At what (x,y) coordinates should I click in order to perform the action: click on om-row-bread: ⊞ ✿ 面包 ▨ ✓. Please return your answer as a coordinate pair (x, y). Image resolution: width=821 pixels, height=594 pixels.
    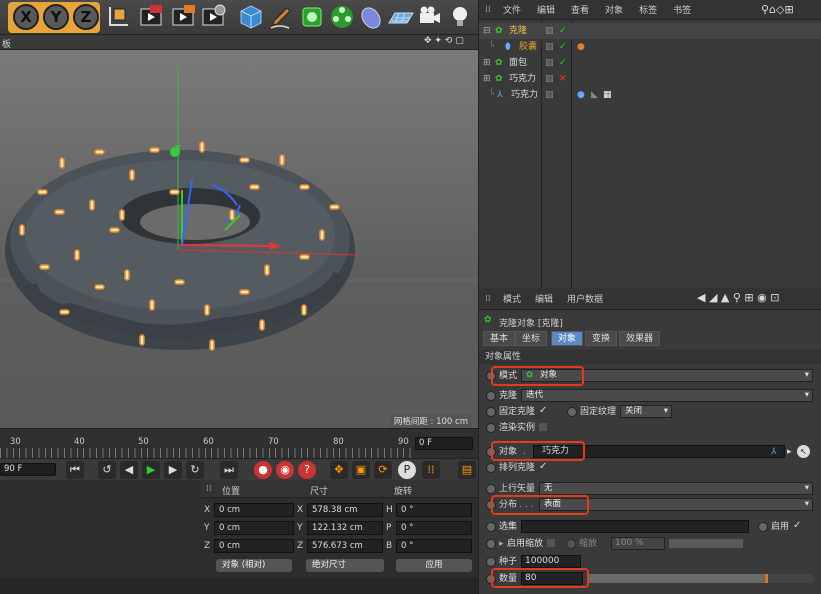
    Looking at the image, I should click on (650, 63).